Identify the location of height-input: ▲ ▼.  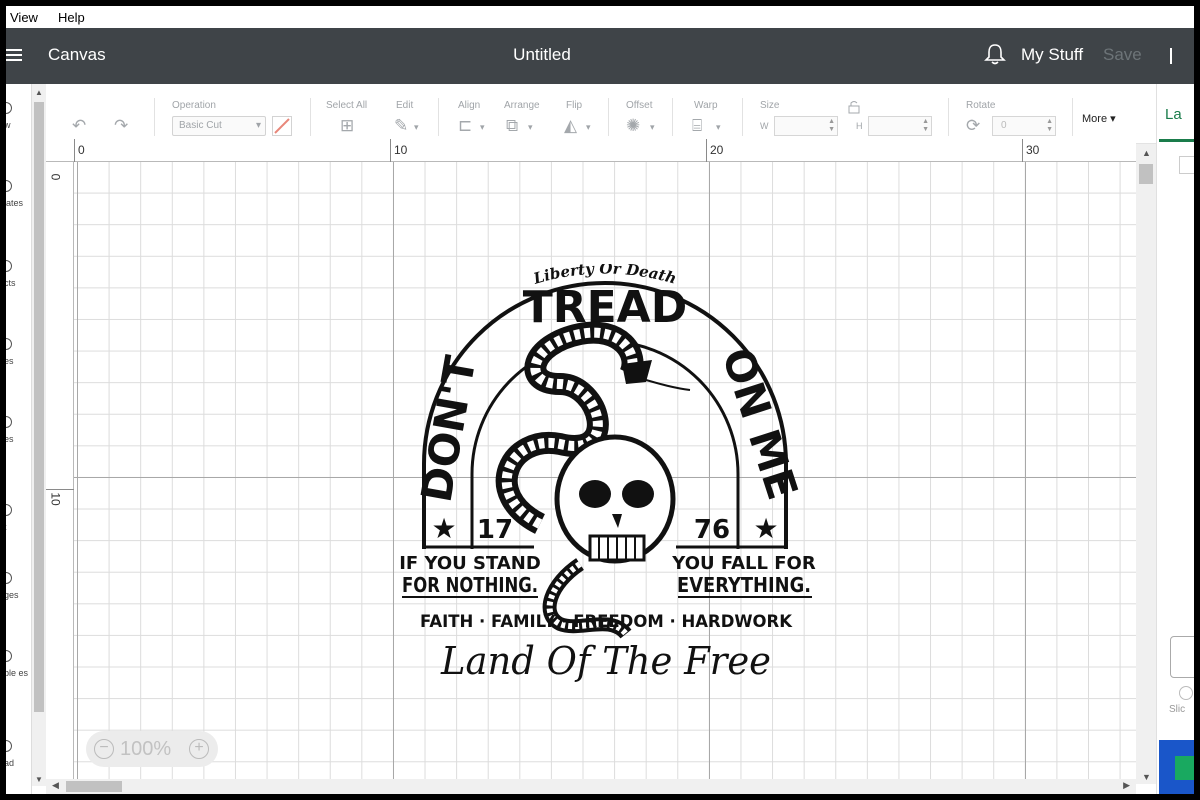
(900, 126).